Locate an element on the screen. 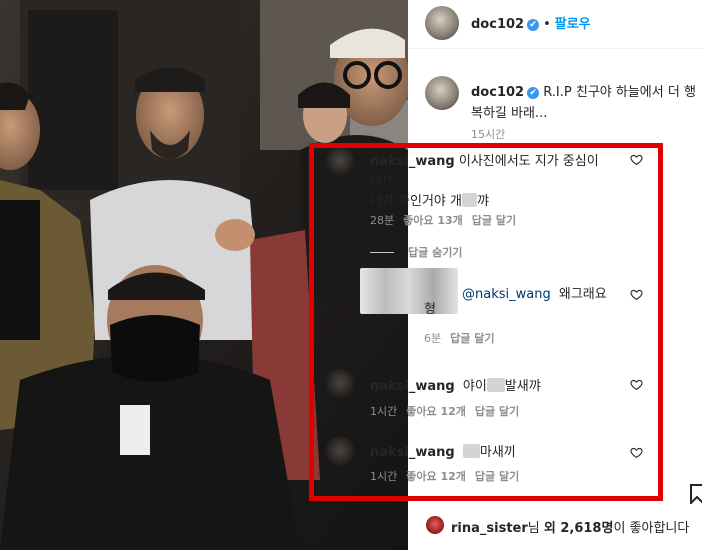  caption-avatar is located at coordinates (442, 93).